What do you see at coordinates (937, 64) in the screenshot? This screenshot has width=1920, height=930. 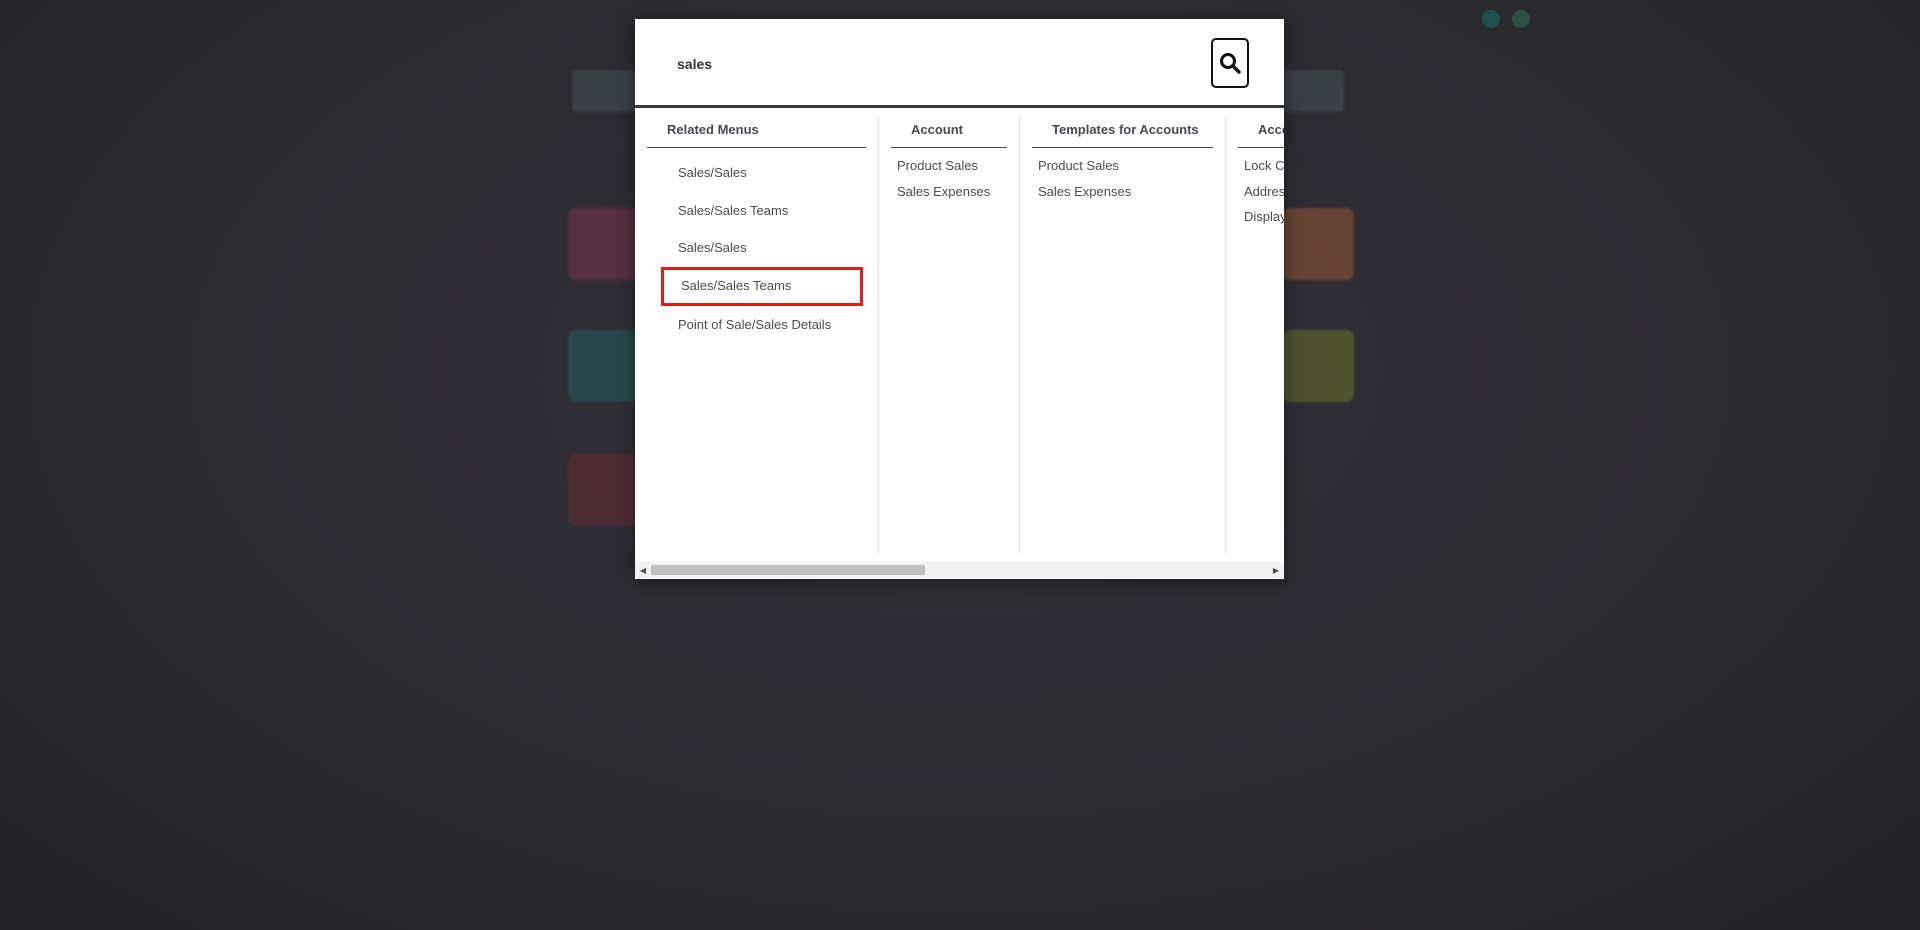 I see `search-input` at bounding box center [937, 64].